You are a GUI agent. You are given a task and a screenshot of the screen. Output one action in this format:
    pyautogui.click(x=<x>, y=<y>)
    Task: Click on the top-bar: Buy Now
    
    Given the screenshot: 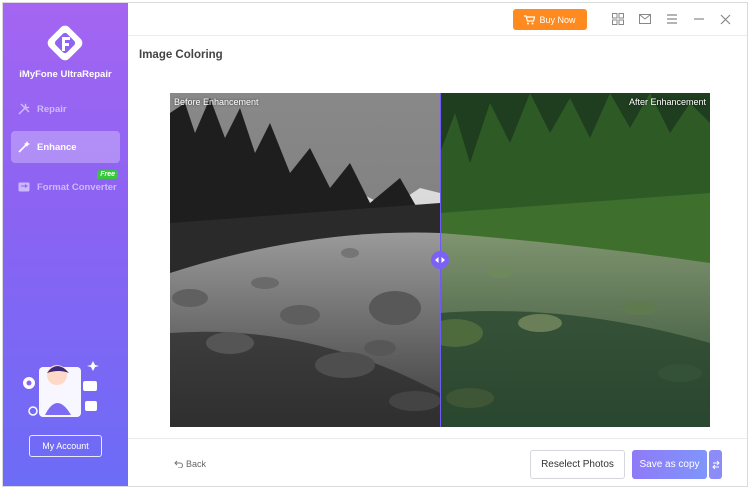 What is the action you would take?
    pyautogui.click(x=437, y=19)
    